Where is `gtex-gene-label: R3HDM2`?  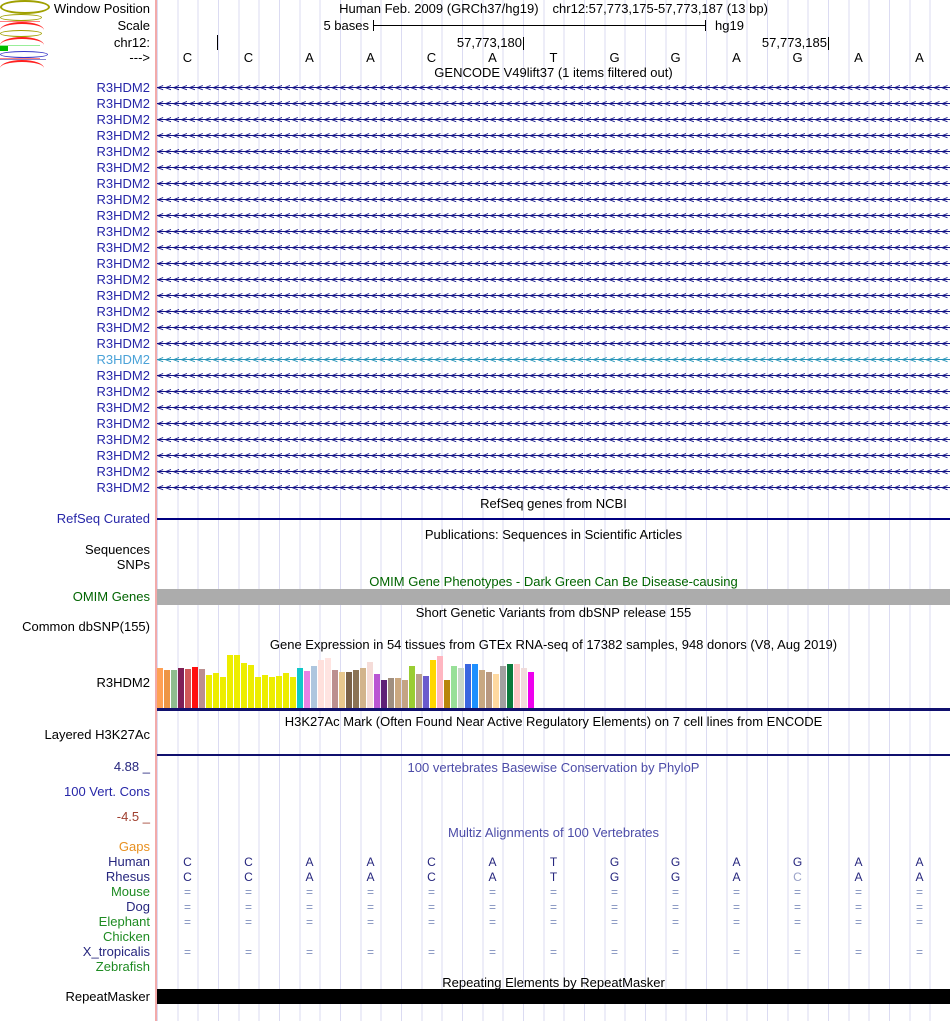
gtex-gene-label: R3HDM2 is located at coordinates (75, 683).